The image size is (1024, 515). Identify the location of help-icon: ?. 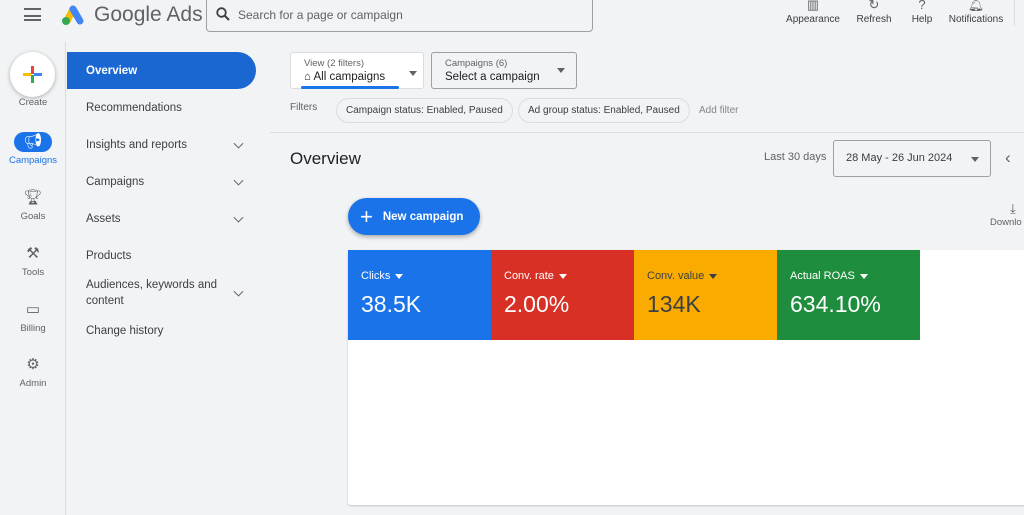
(922, 6).